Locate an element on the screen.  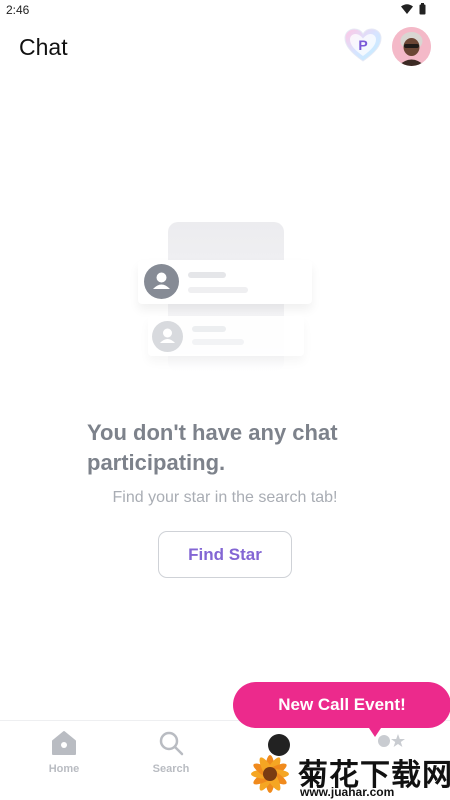
empty-chat-illustration is located at coordinates (226, 300).